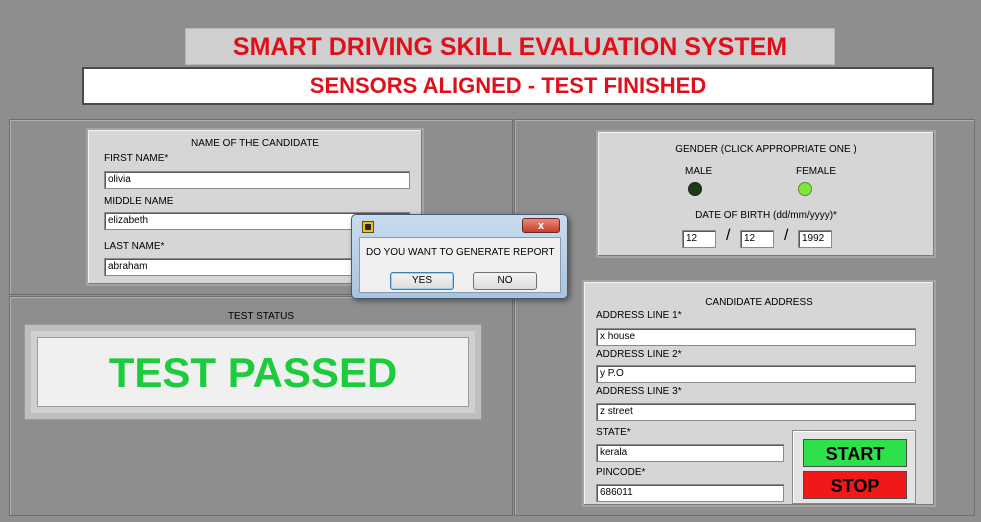 The image size is (981, 522). I want to click on start-button: START, so click(855, 453).